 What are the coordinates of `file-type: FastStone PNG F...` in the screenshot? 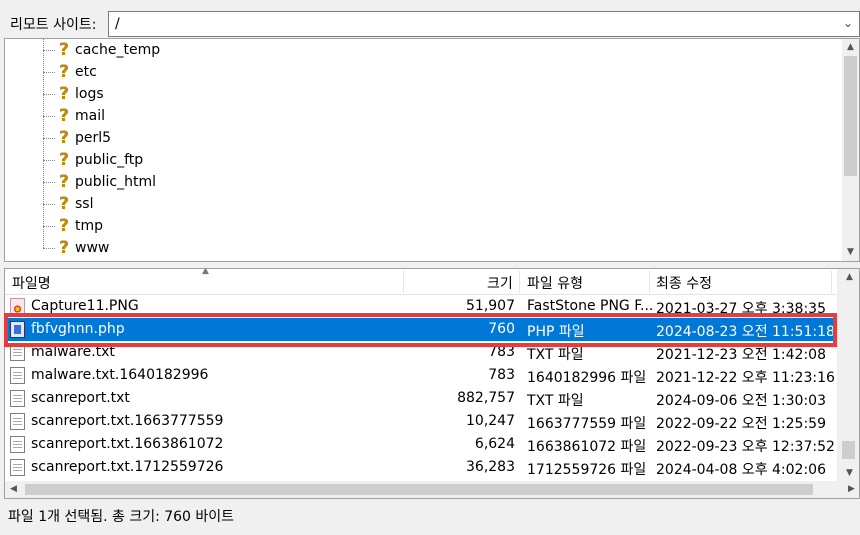 It's located at (590, 306).